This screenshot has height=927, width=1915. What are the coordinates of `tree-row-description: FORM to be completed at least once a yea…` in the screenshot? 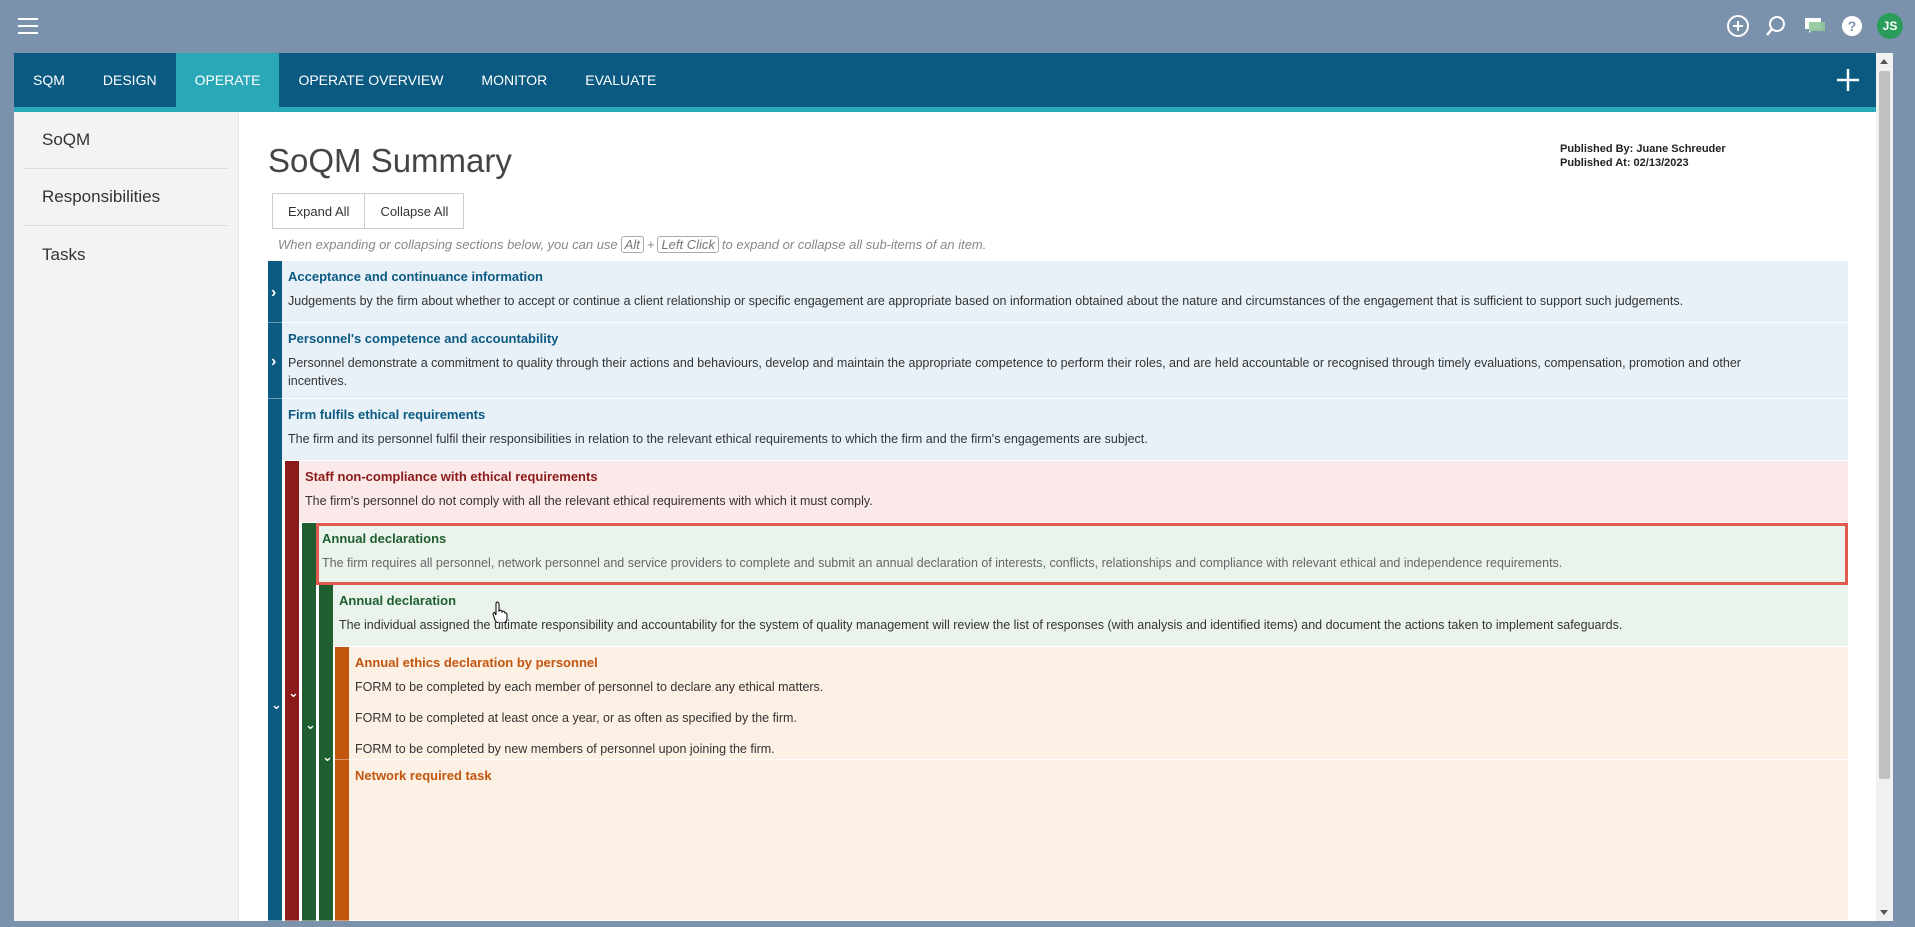 It's located at (576, 718).